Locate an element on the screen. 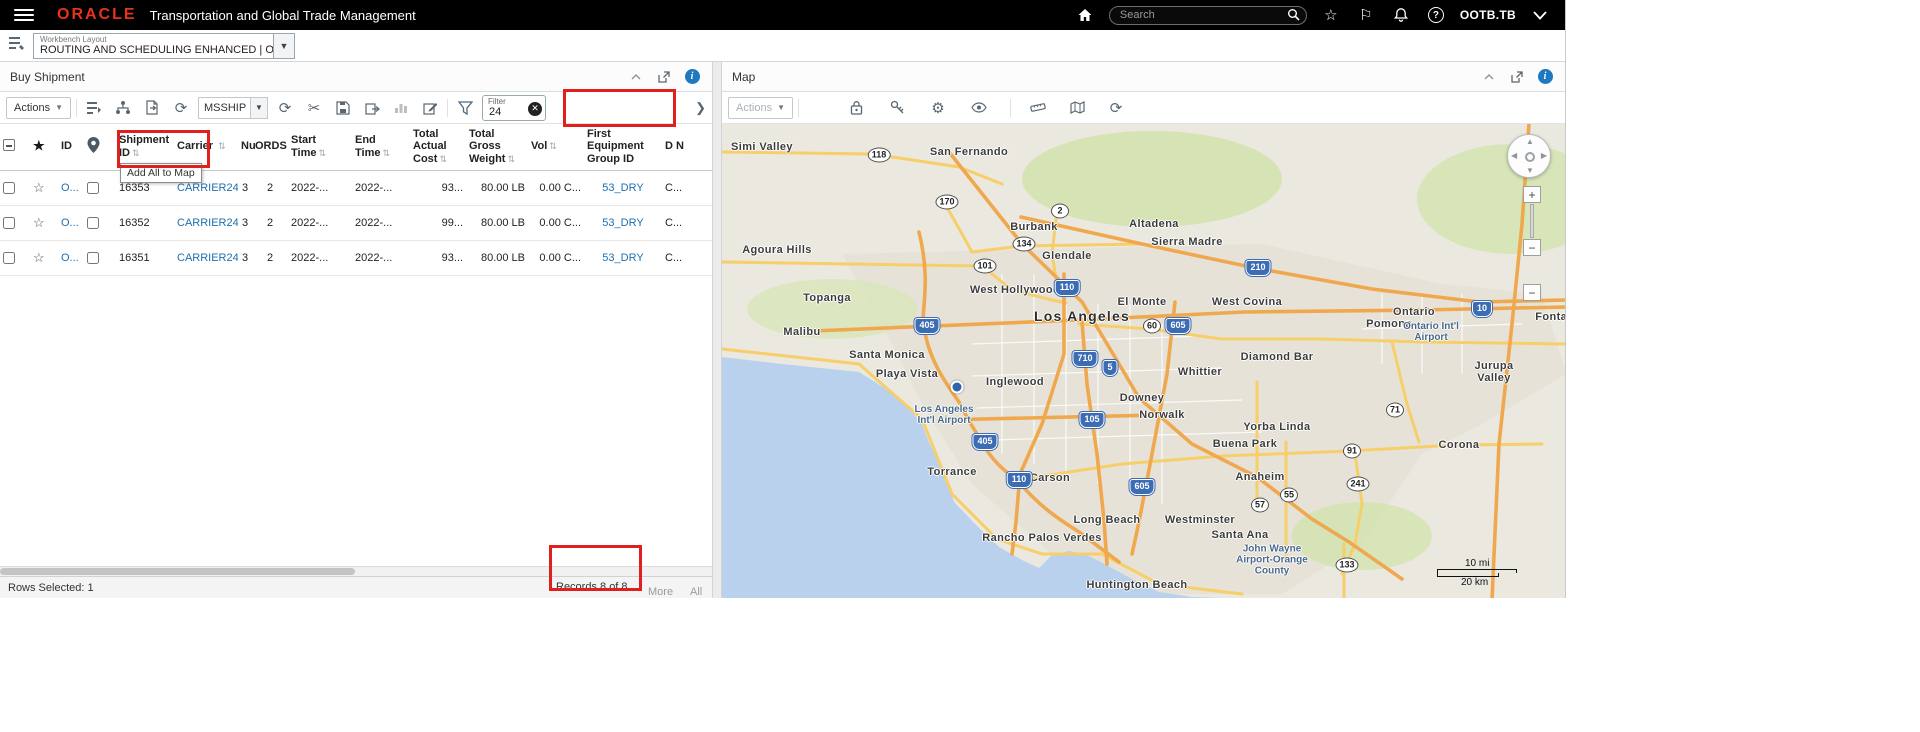 This screenshot has height=732, width=1920. map-layers-icon is located at coordinates (1077, 108).